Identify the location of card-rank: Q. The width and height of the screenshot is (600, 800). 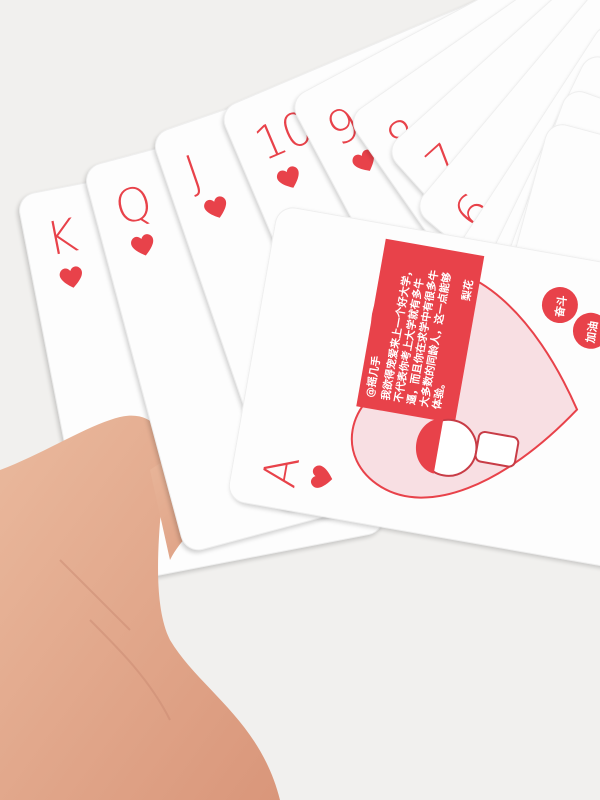
(132, 205).